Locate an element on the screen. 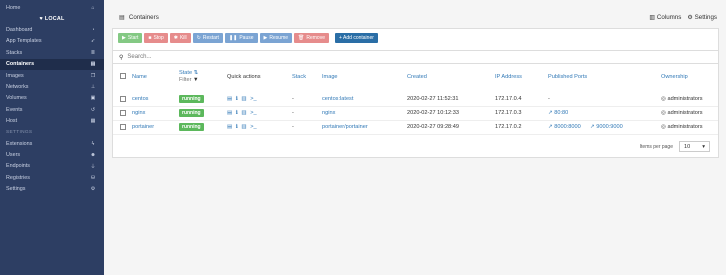 The height and width of the screenshot is (275, 726). pause-button: ❚❚ Pause is located at coordinates (241, 38).